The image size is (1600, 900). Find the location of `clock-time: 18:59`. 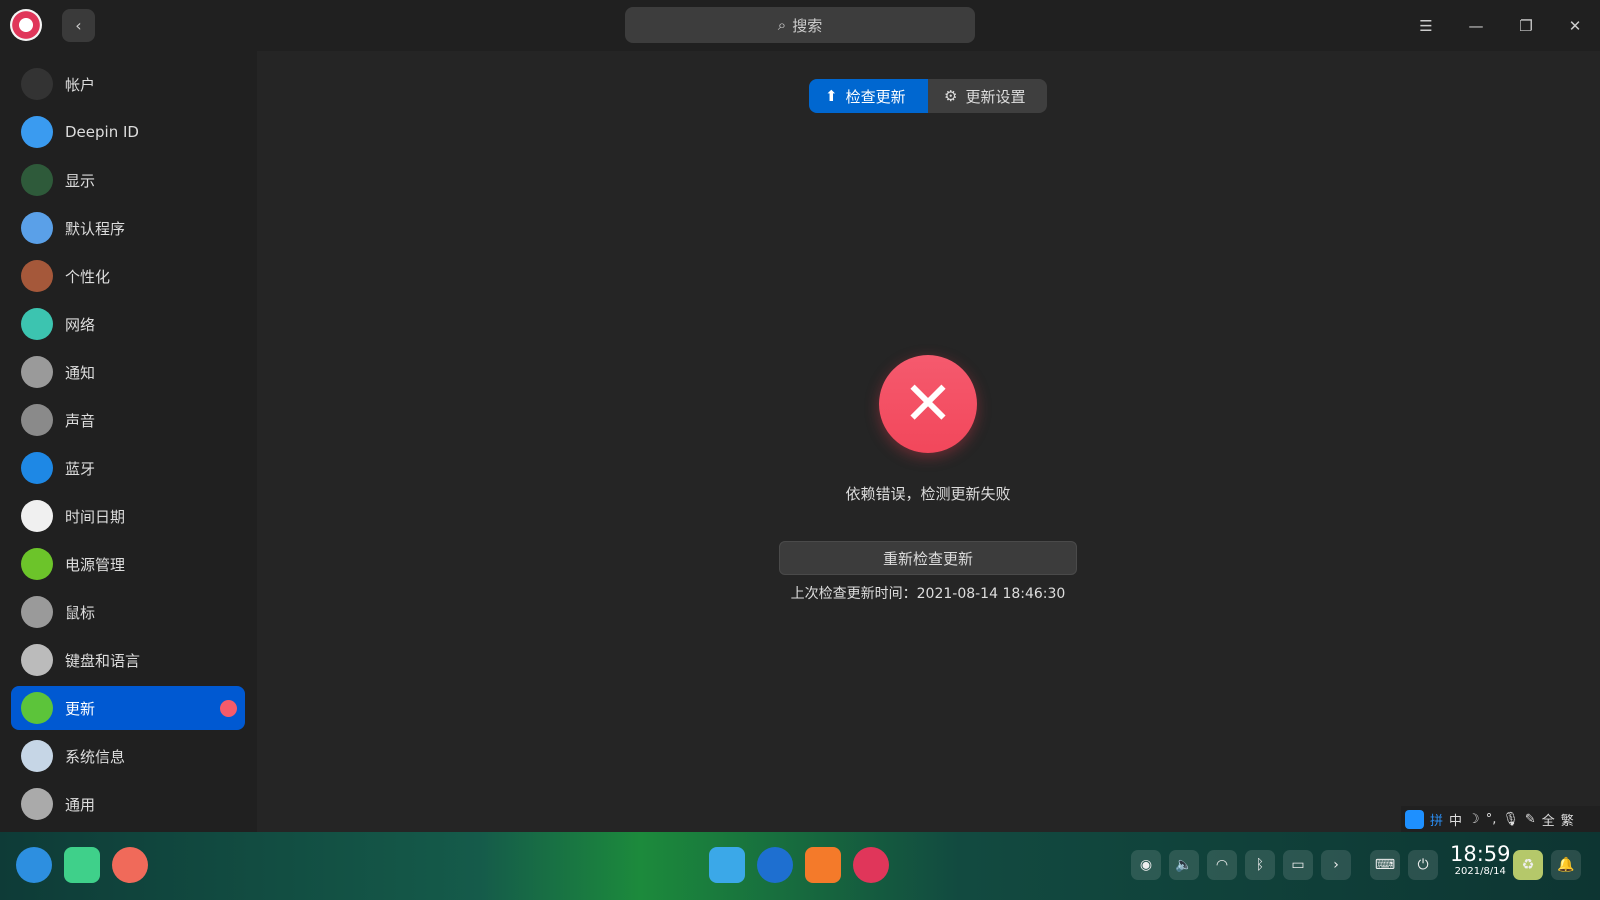

clock-time: 18:59 is located at coordinates (1480, 854).